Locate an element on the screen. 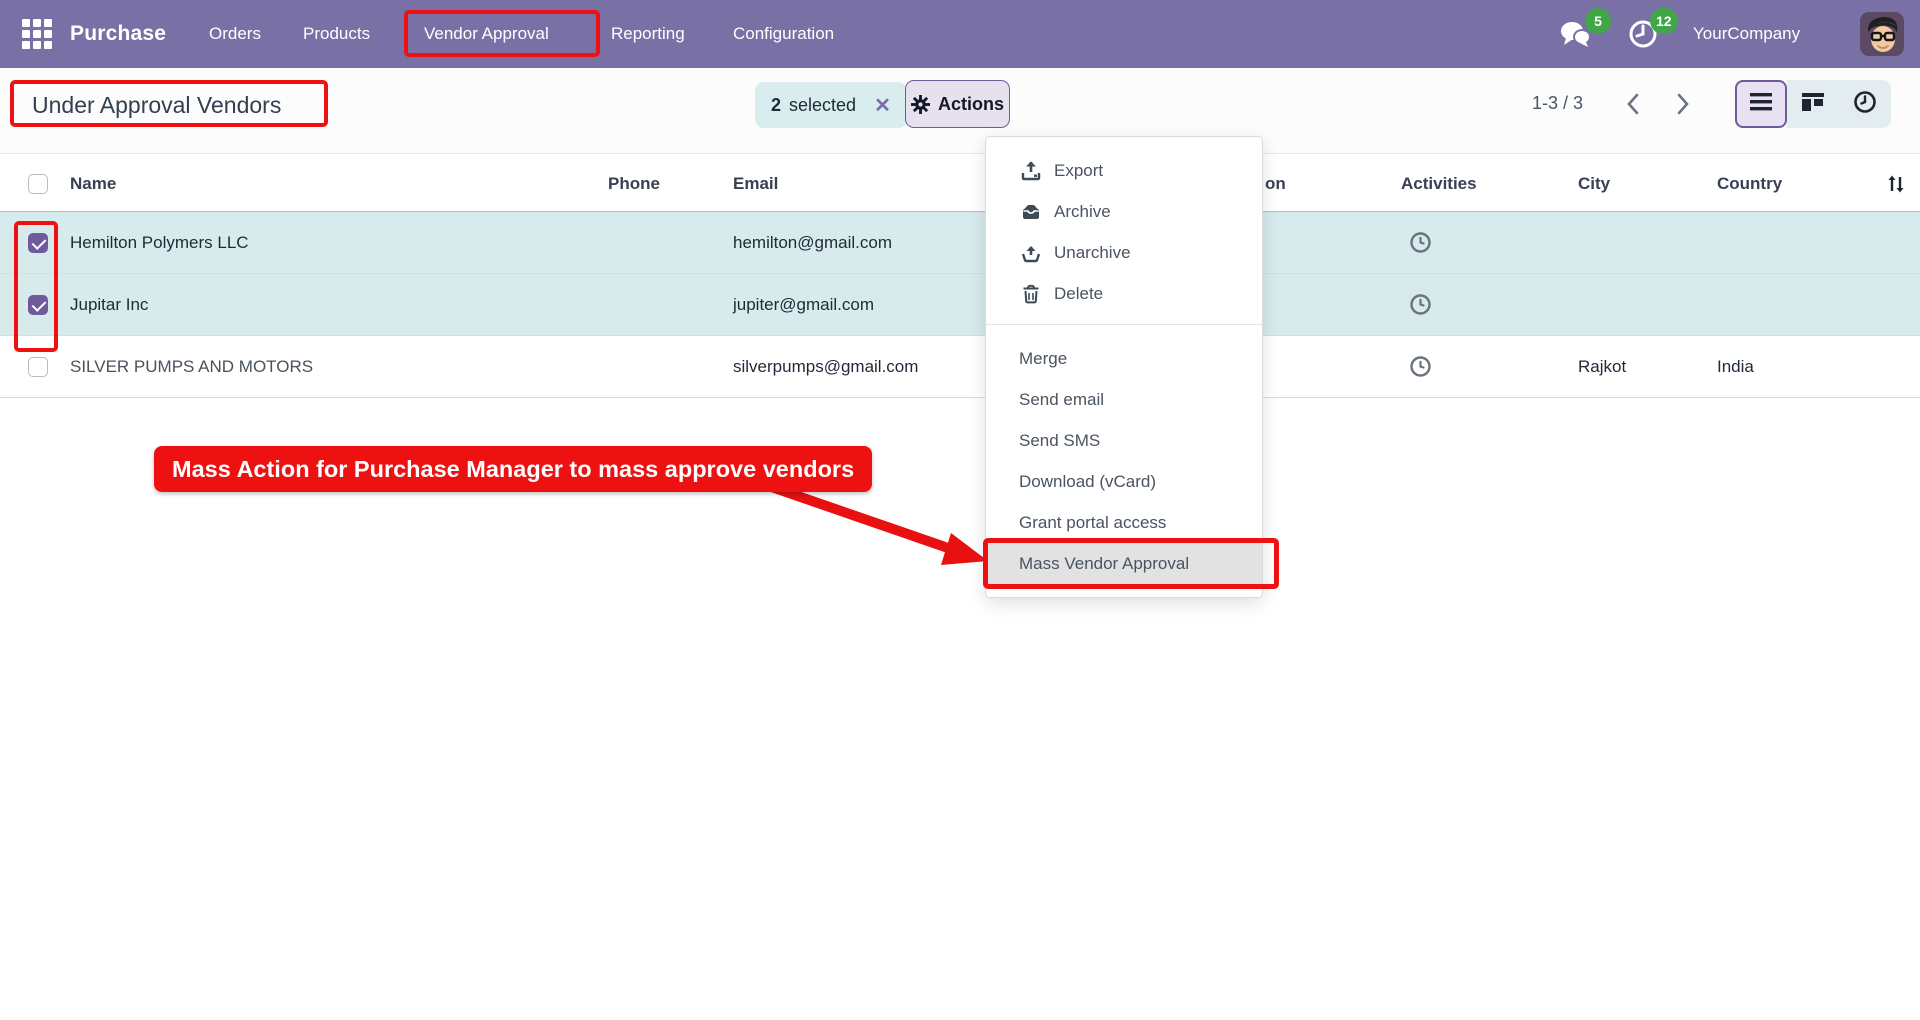  header-partially-hidden: on is located at coordinates (1295, 183).